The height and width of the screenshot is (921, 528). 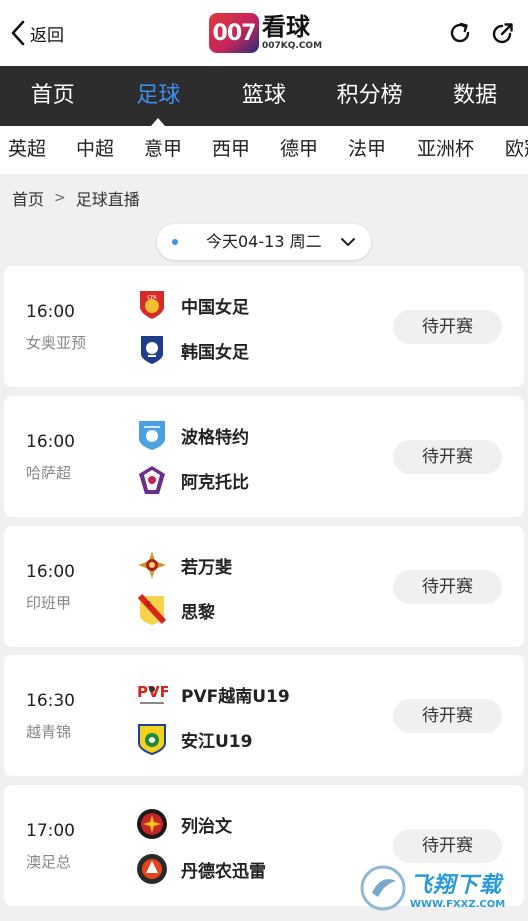 I want to click on logo-name: 看球, so click(x=286, y=27).